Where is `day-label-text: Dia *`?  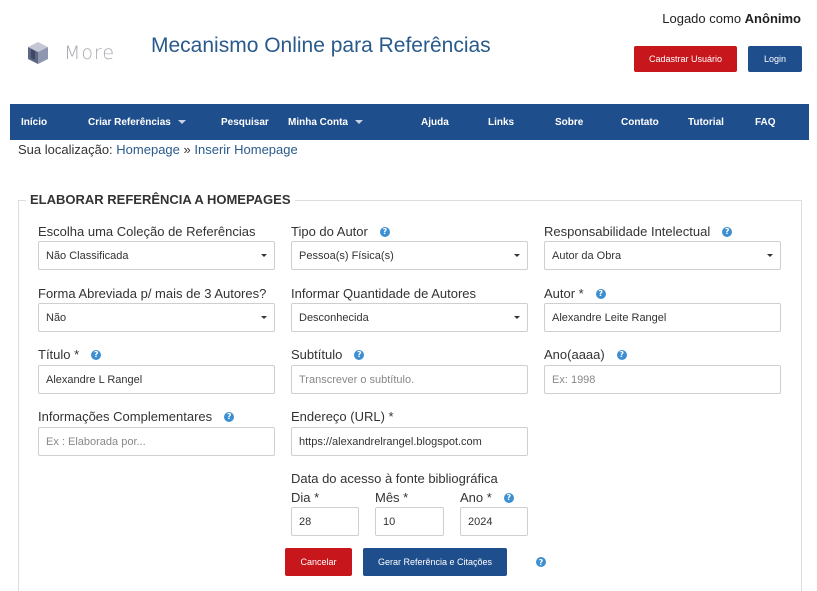 day-label-text: Dia * is located at coordinates (305, 497).